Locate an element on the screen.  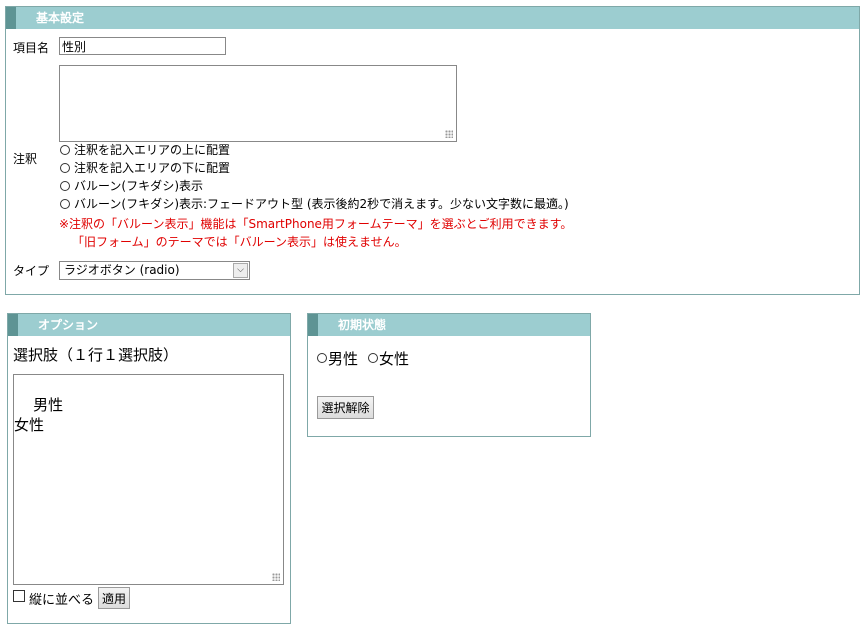
initial-radio-label: 女性 is located at coordinates (394, 358).